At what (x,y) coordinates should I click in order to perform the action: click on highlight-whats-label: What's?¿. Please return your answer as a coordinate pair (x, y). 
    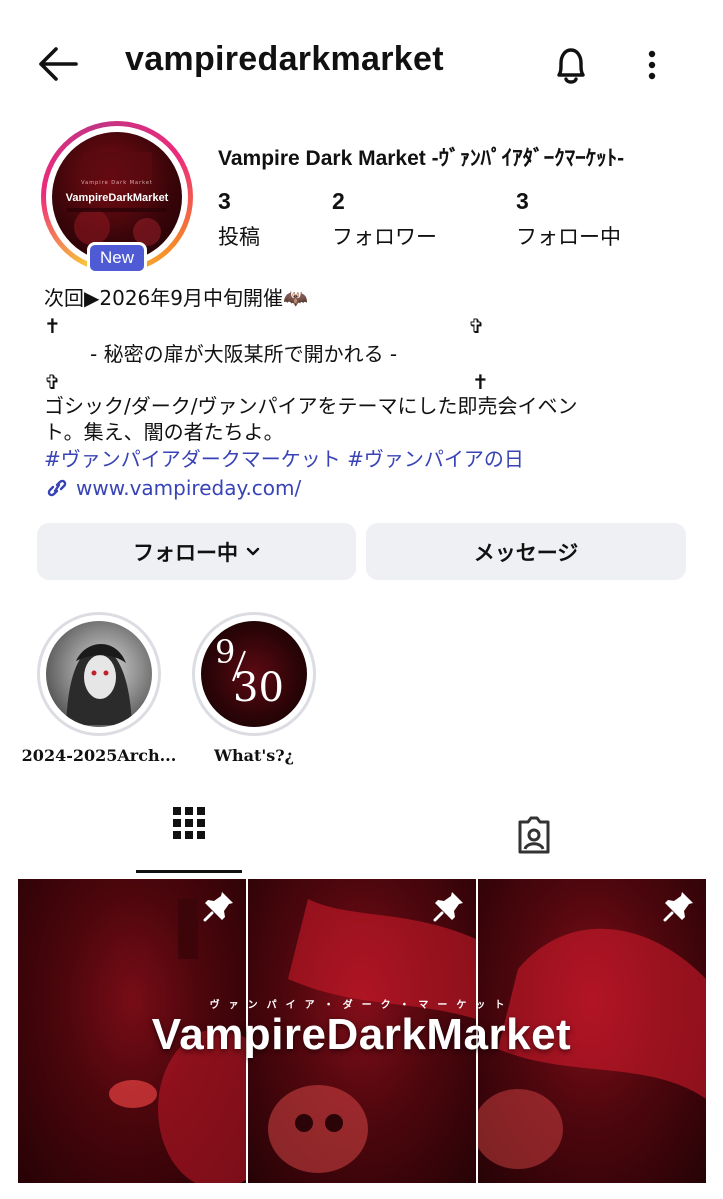
    Looking at the image, I should click on (253, 755).